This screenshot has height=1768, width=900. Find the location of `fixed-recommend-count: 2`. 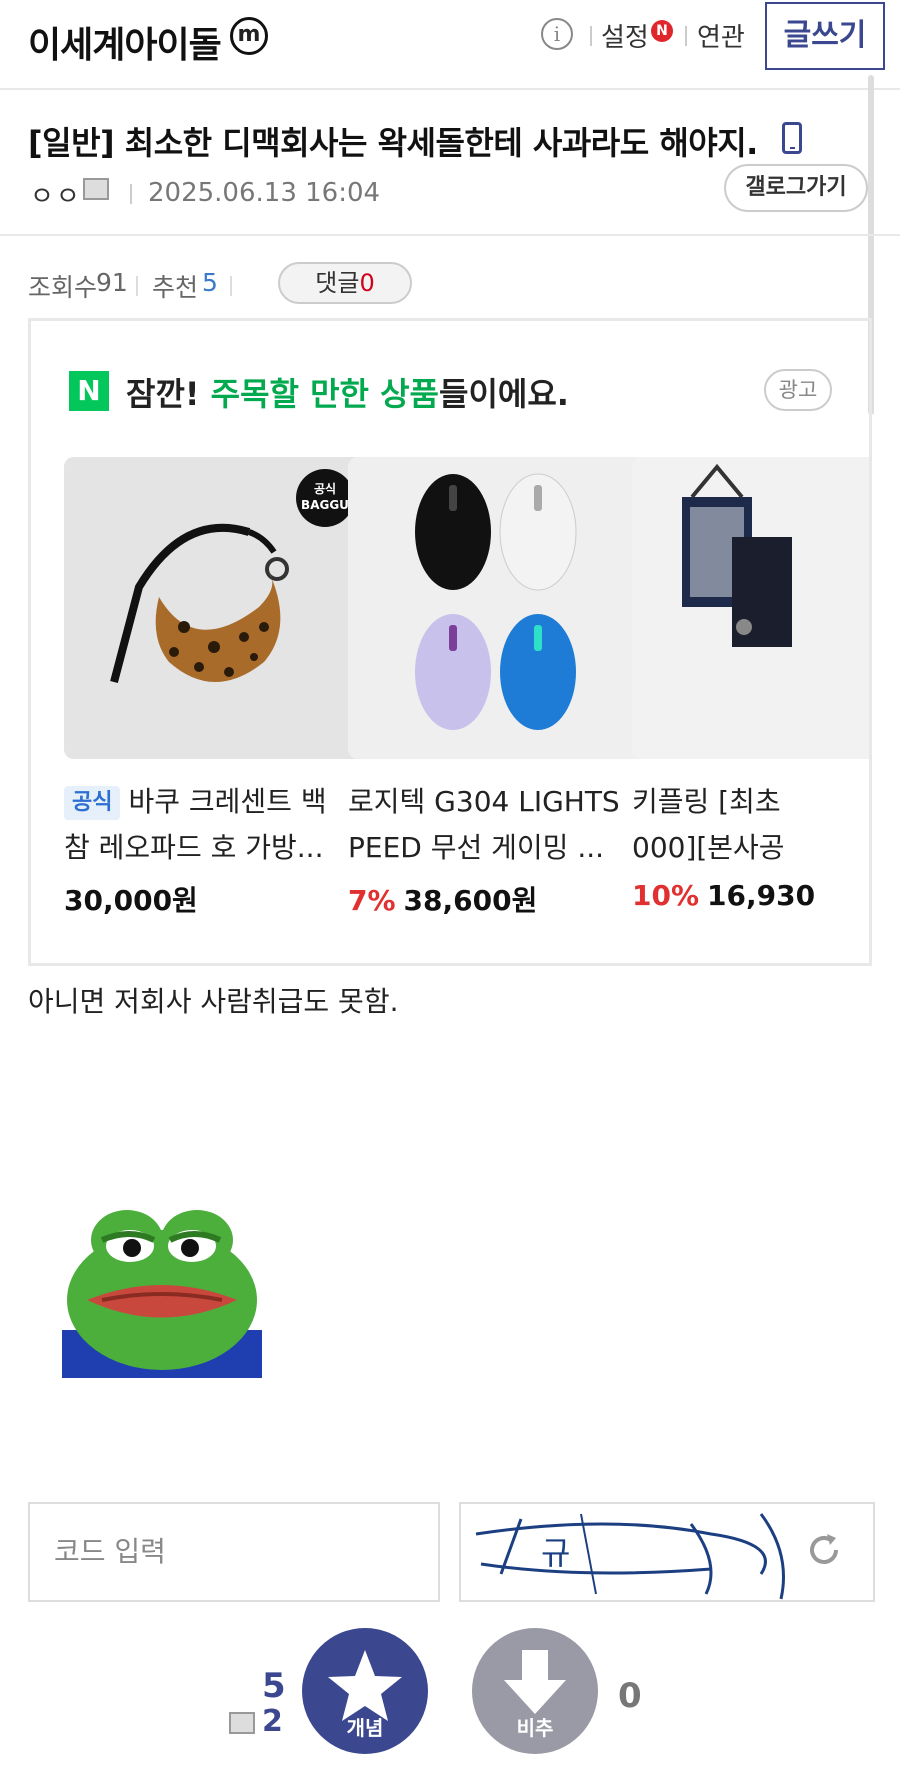

fixed-recommend-count: 2 is located at coordinates (272, 1721).